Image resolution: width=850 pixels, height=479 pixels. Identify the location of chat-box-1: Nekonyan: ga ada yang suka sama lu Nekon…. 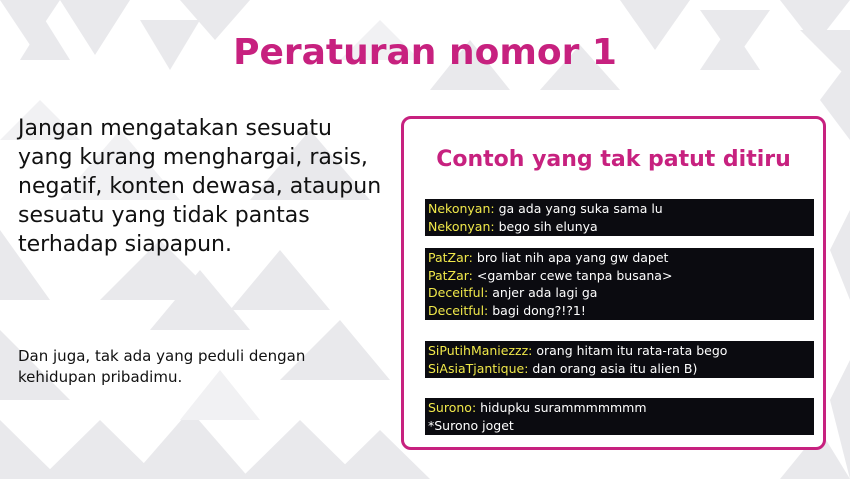
(619, 217).